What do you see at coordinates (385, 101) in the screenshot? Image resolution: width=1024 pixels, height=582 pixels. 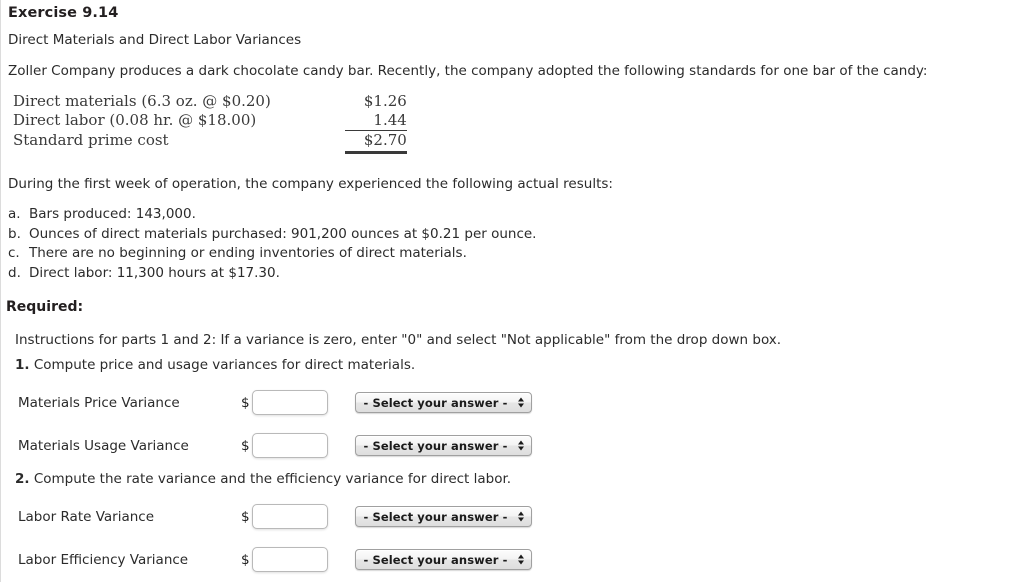 I see `standards-row-amount: $1.26` at bounding box center [385, 101].